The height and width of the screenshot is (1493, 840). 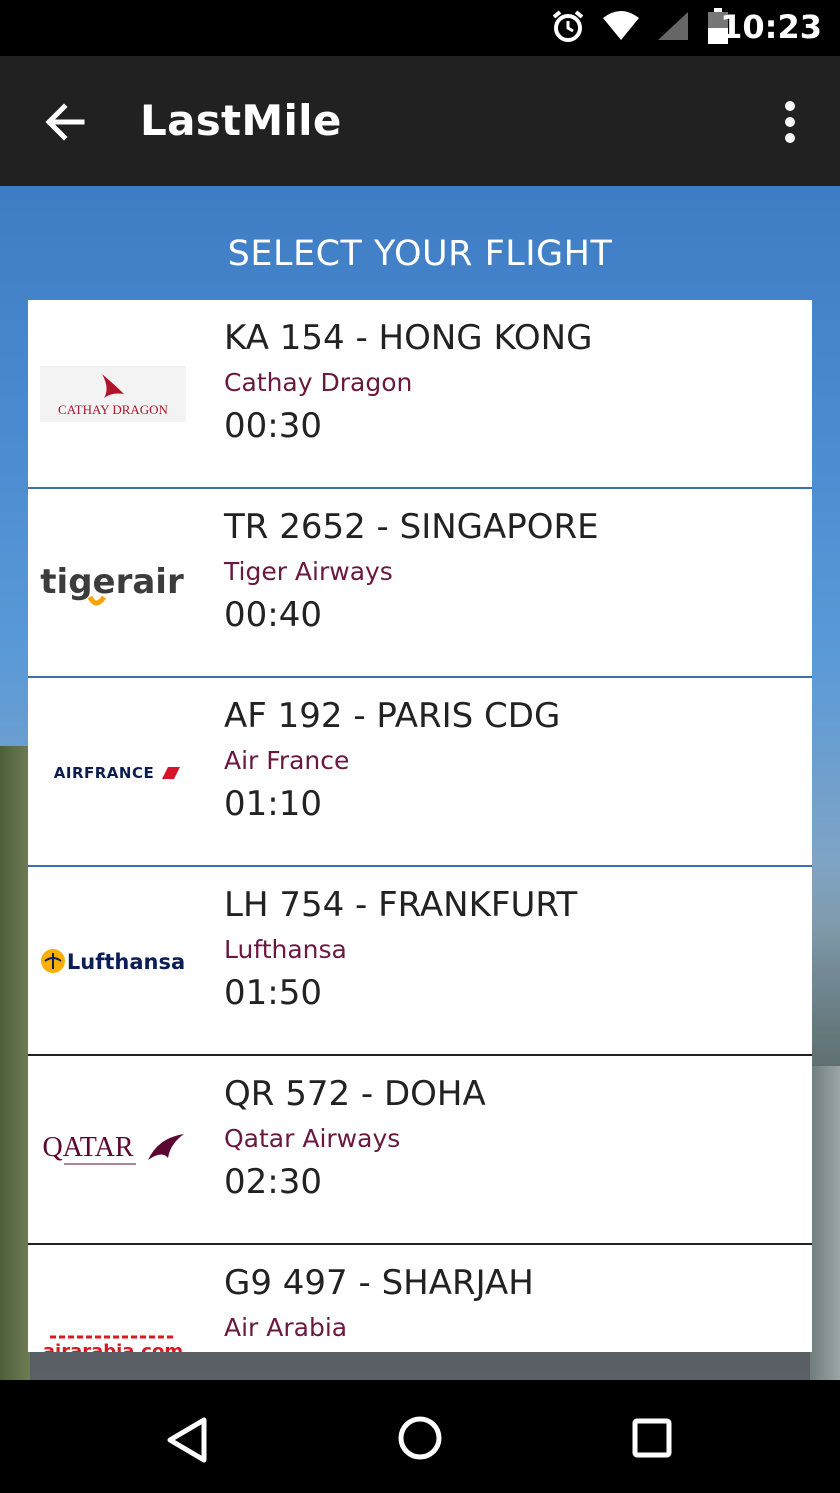 I want to click on airline-name: Air France, so click(x=287, y=760).